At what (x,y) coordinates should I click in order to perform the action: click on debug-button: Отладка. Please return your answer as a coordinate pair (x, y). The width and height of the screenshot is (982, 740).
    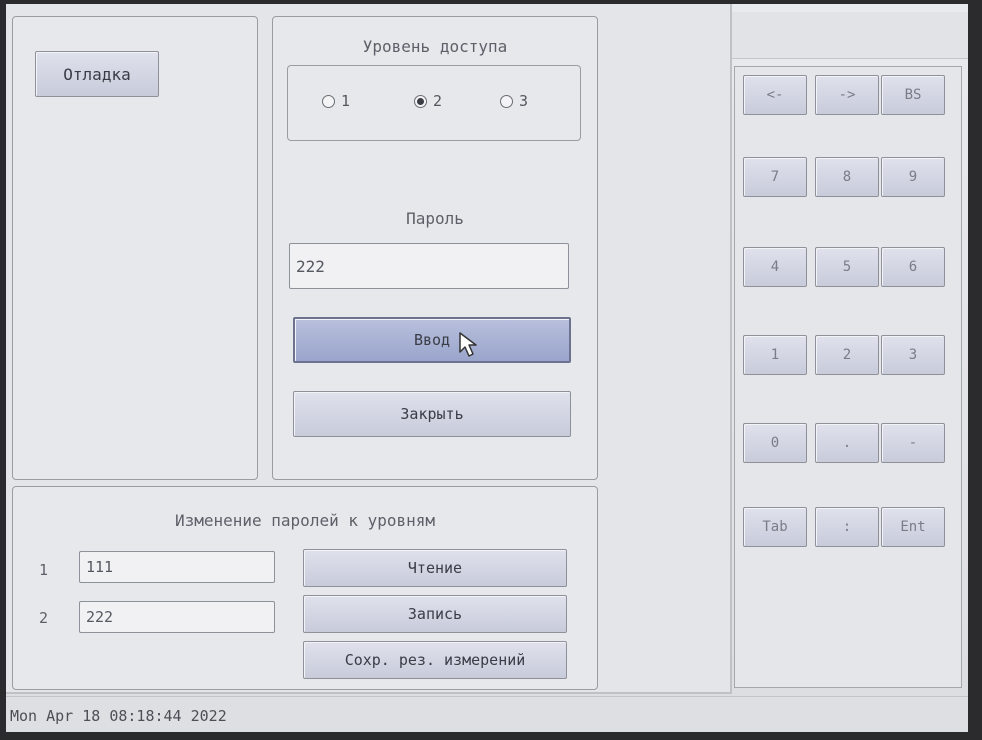
    Looking at the image, I should click on (97, 74).